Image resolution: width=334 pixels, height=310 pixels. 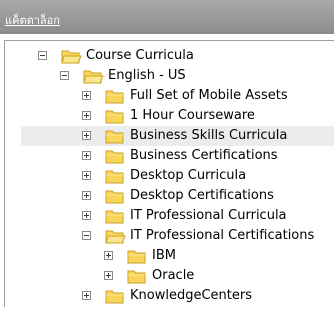 I want to click on tree-node-label: English - US, so click(x=147, y=75).